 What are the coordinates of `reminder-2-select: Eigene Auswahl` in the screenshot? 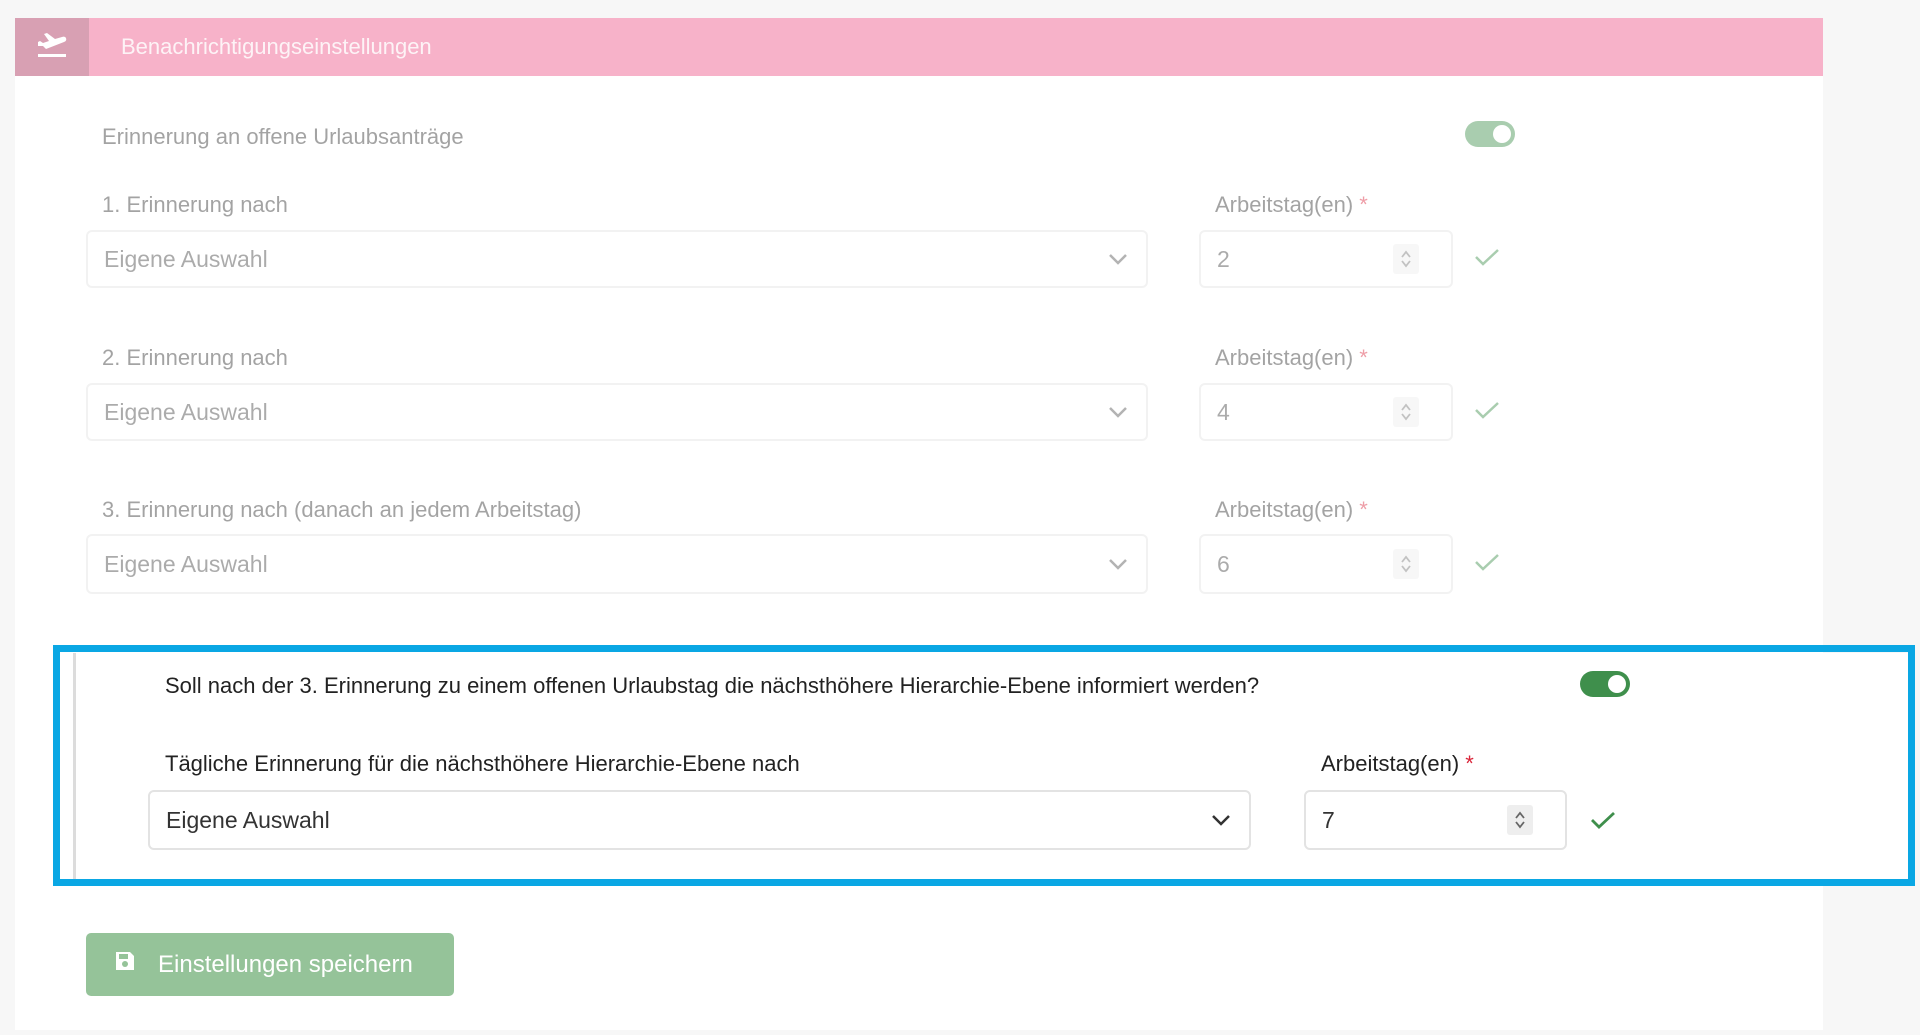 It's located at (617, 412).